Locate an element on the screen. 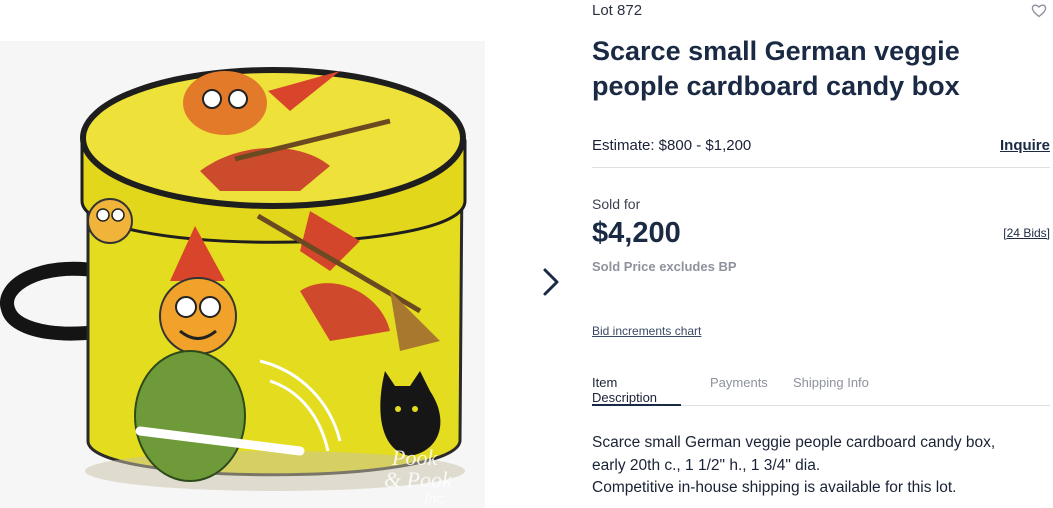  tab-payments: Payments is located at coordinates (739, 390).